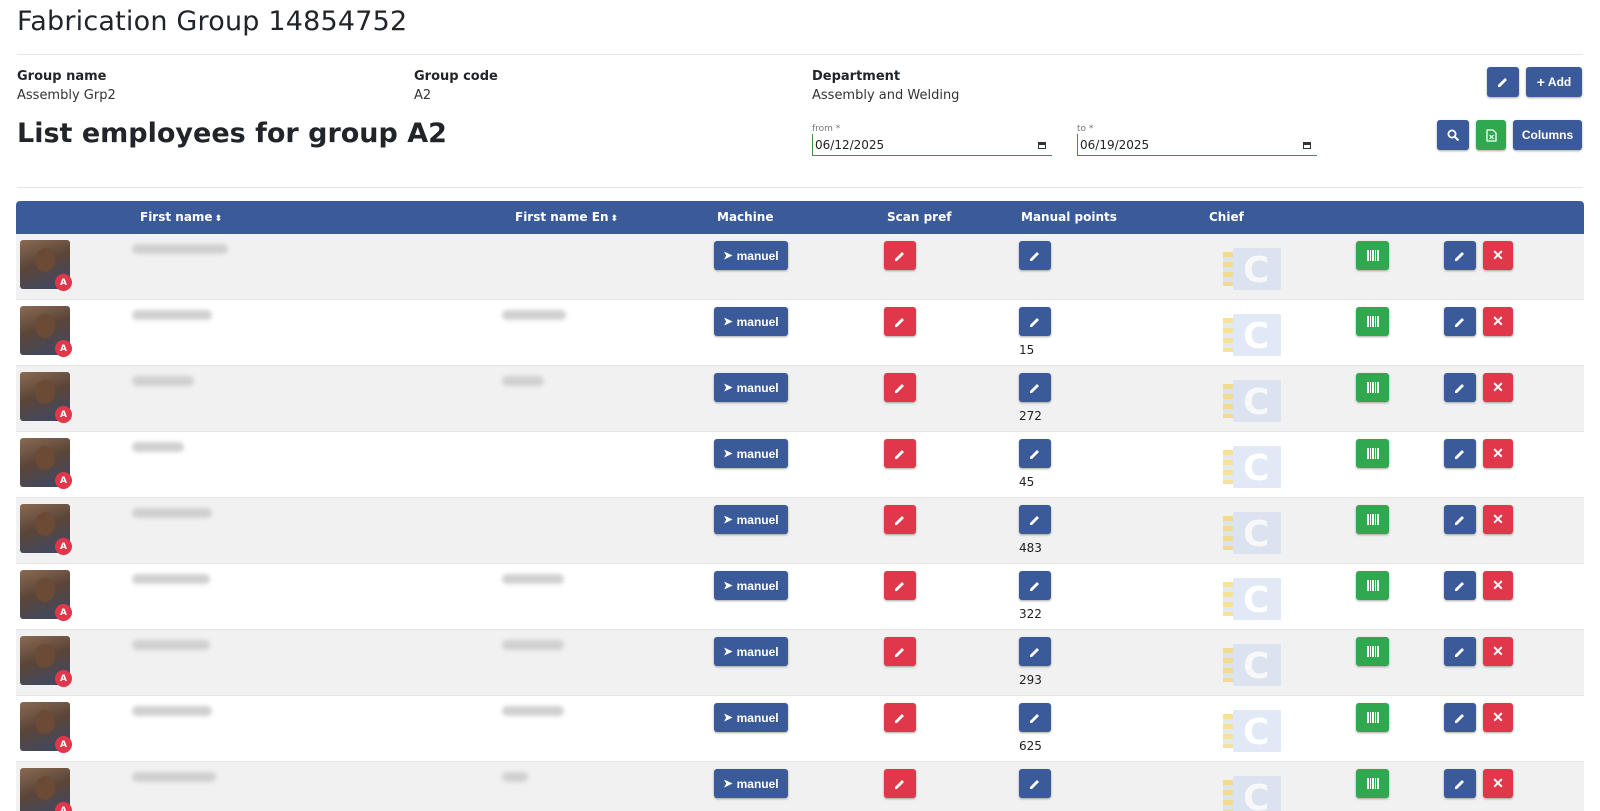 This screenshot has width=1600, height=811. What do you see at coordinates (800, 187) in the screenshot?
I see `divider` at bounding box center [800, 187].